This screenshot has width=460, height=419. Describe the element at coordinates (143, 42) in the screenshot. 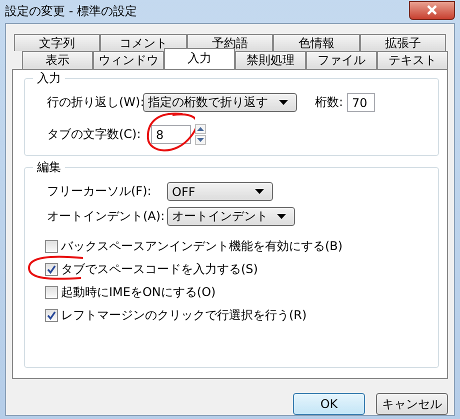

I see `tab: コメント` at that location.